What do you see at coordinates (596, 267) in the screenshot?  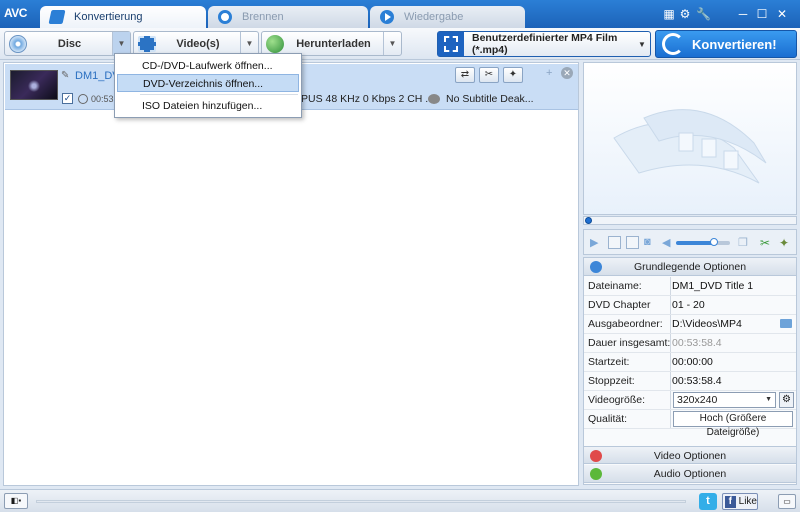 I see `collapse-icon` at bounding box center [596, 267].